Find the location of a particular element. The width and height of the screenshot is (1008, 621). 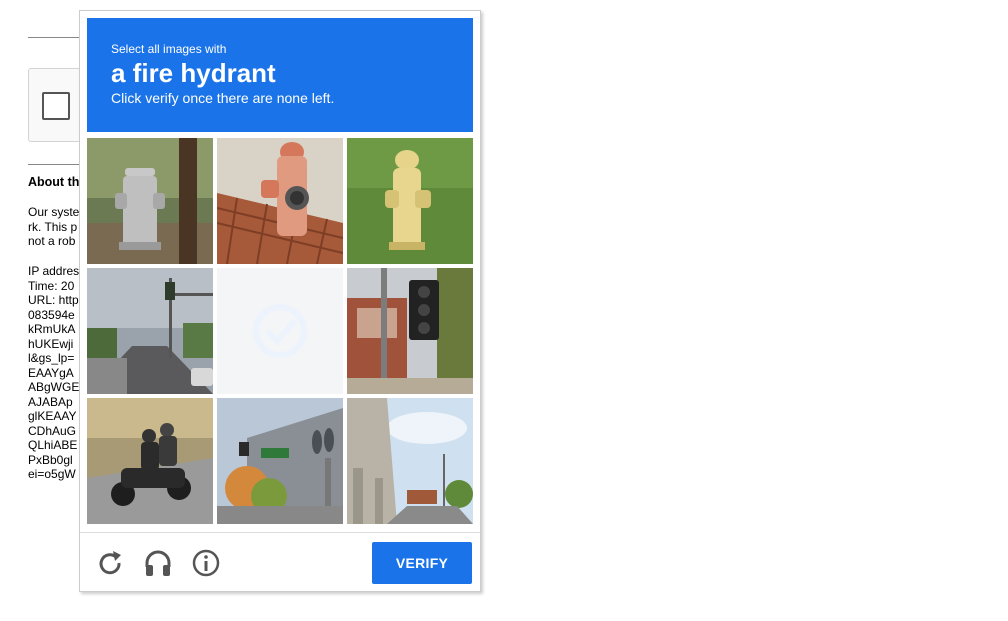

tile-5-image is located at coordinates (280, 331).